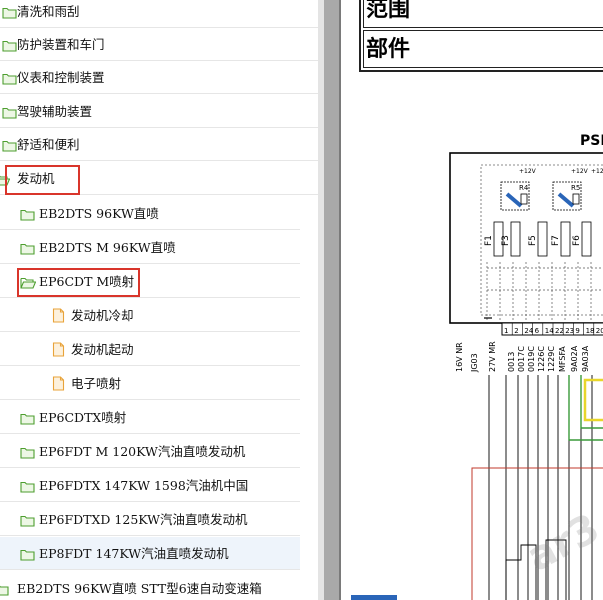 The height and width of the screenshot is (600, 603). I want to click on tree-item: 舒适和便利, so click(159, 144).